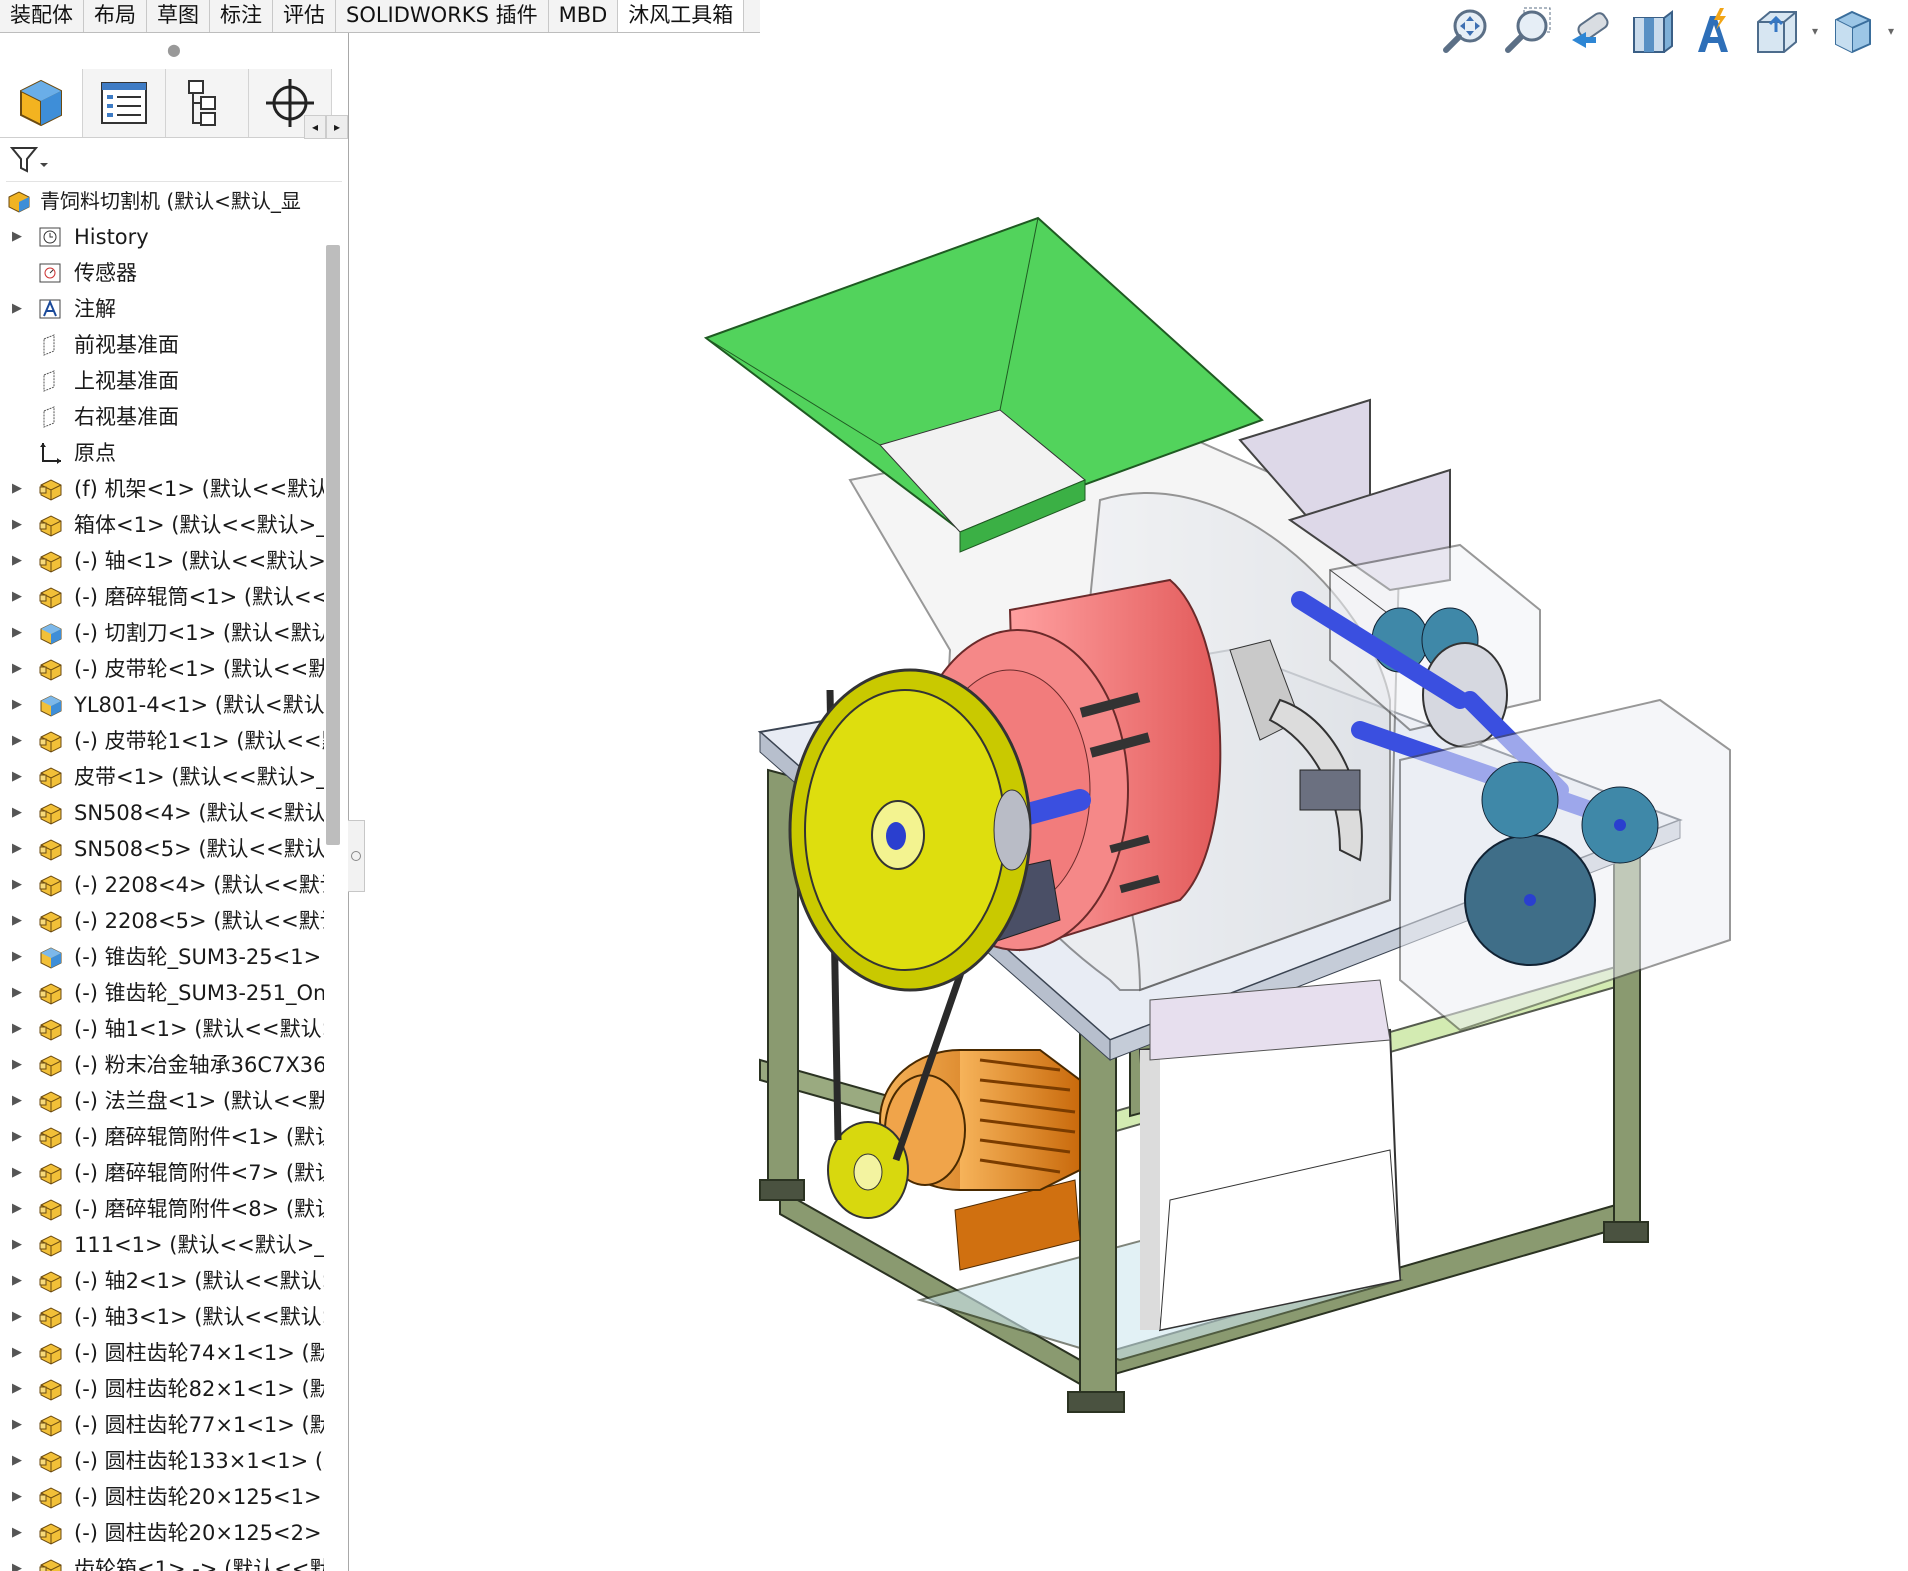  Describe the element at coordinates (42, 16) in the screenshot. I see `tab-0: 装配体` at that location.